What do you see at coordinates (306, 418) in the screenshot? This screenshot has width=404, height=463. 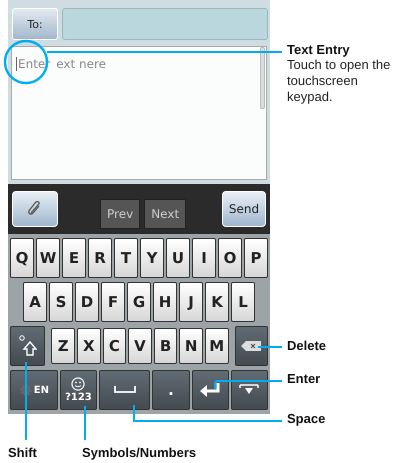 I see `callout-title: Space` at bounding box center [306, 418].